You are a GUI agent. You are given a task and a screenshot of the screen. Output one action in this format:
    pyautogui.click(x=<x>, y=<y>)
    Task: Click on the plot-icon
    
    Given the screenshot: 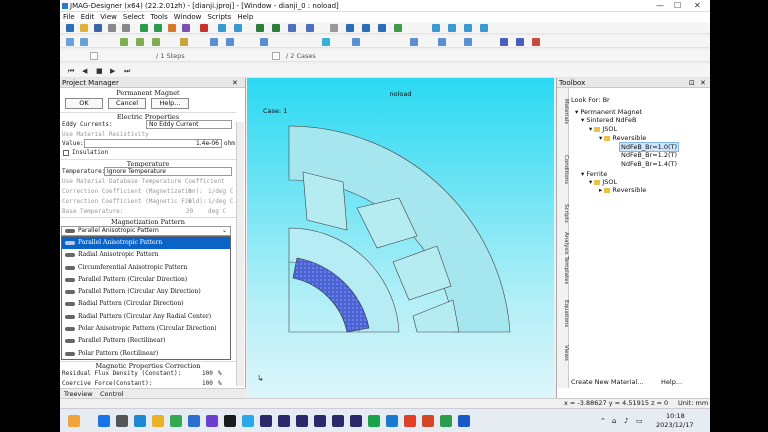 What is the action you would take?
    pyautogui.click(x=238, y=28)
    